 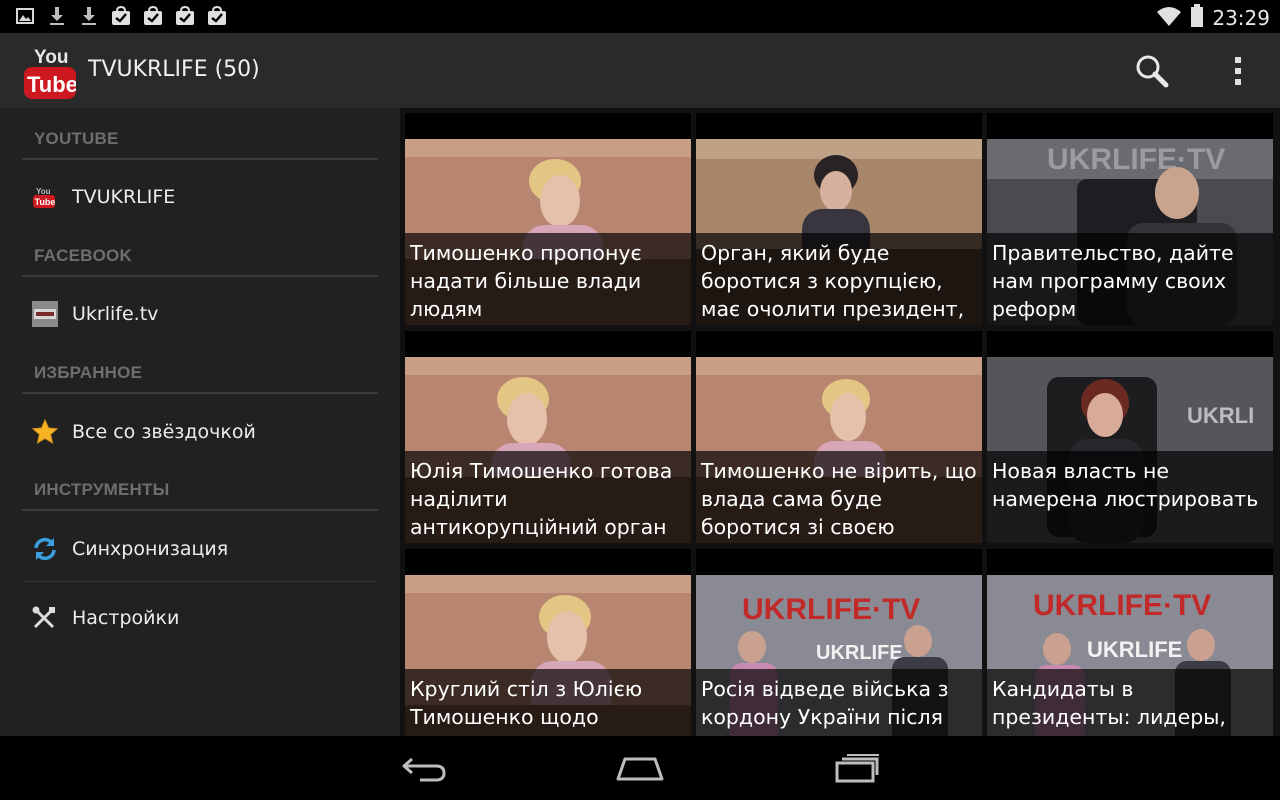 I want to click on svg-text: You, so click(x=43, y=191).